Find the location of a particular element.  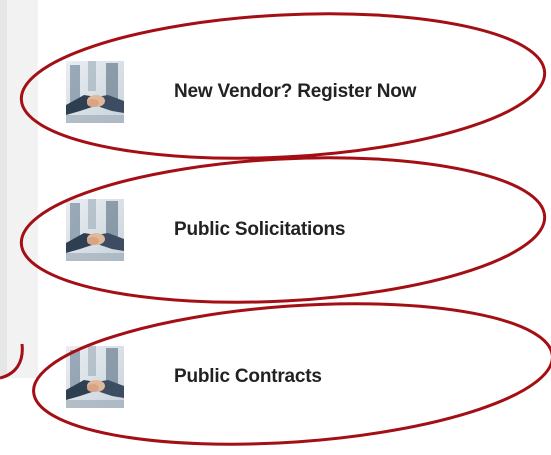

new-vendor-register-link: New Vendor? Register Now is located at coordinates (241, 92).